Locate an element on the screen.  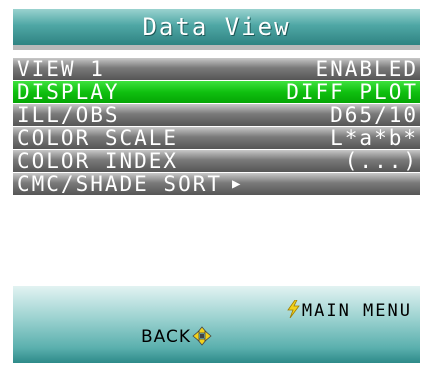
menu-item-label-text: CMC/SHADE SORT is located at coordinates (120, 184).